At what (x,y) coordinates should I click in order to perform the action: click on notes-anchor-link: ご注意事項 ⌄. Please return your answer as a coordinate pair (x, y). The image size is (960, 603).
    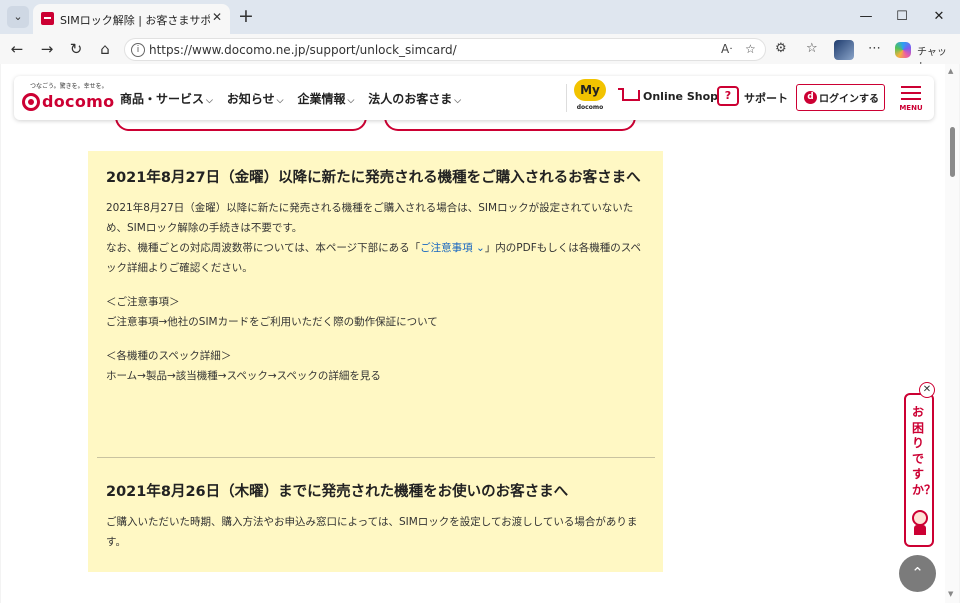
    Looking at the image, I should click on (452, 248).